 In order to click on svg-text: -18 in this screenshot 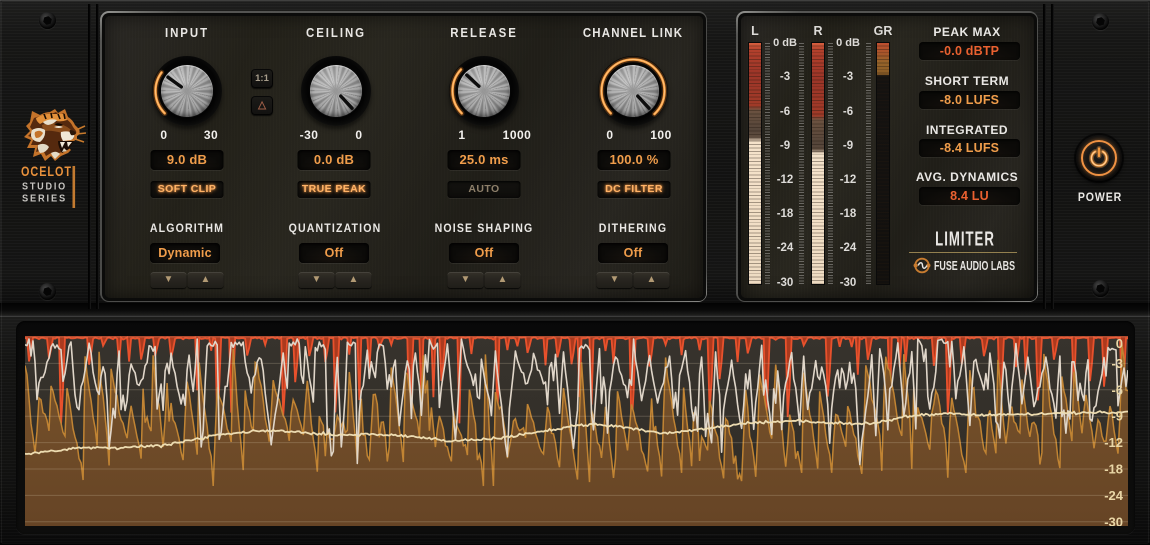, I will do `click(1113, 469)`.